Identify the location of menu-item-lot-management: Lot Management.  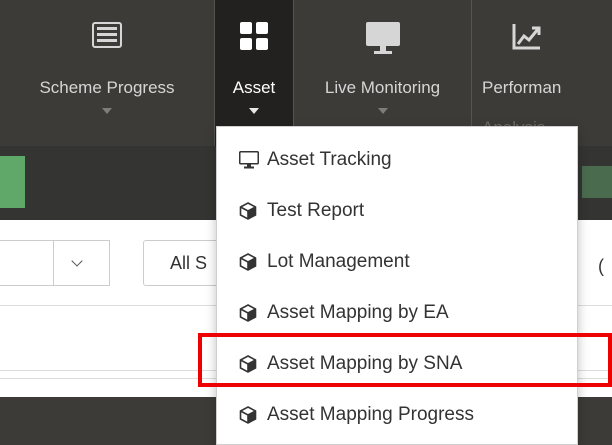
(397, 262).